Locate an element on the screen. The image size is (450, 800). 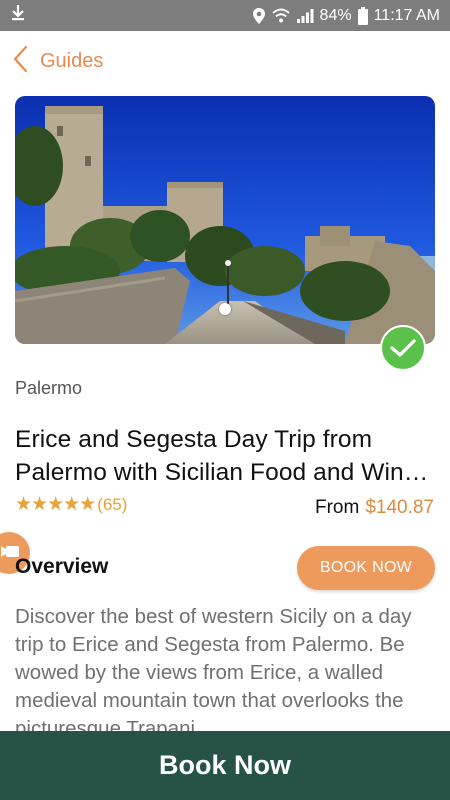
battery-level: 84% is located at coordinates (335, 15).